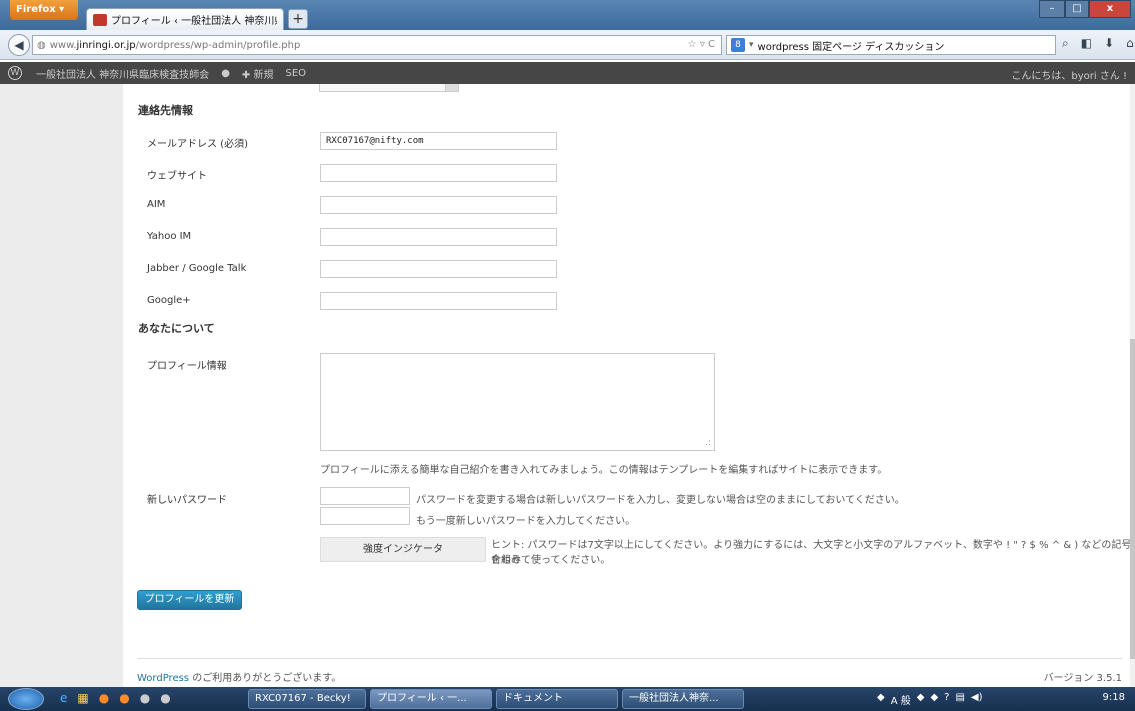  I want to click on start-button, so click(26, 699).